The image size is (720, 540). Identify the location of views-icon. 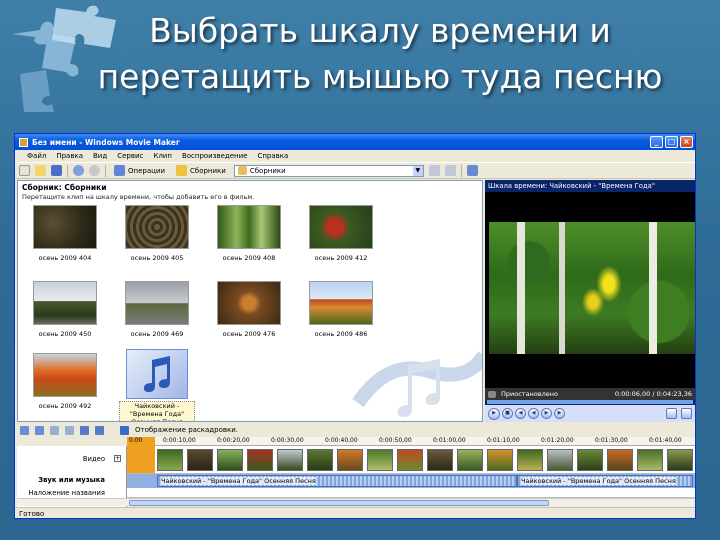
(472, 170).